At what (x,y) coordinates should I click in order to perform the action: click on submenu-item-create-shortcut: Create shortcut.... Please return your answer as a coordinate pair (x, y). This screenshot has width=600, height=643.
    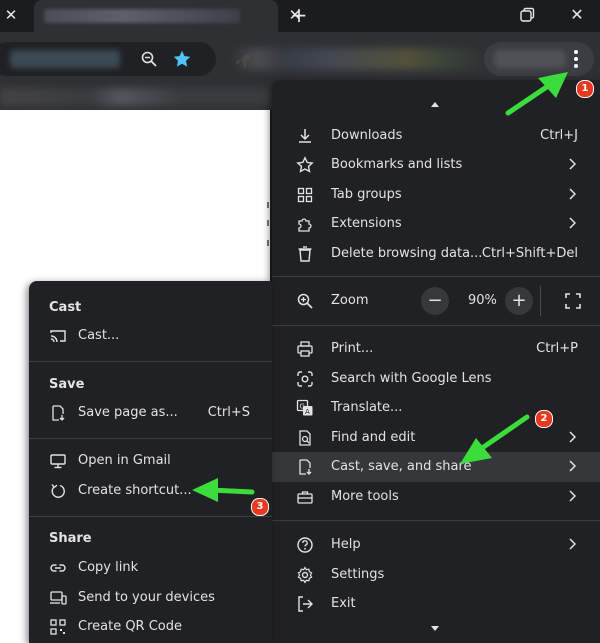
    Looking at the image, I should click on (150, 491).